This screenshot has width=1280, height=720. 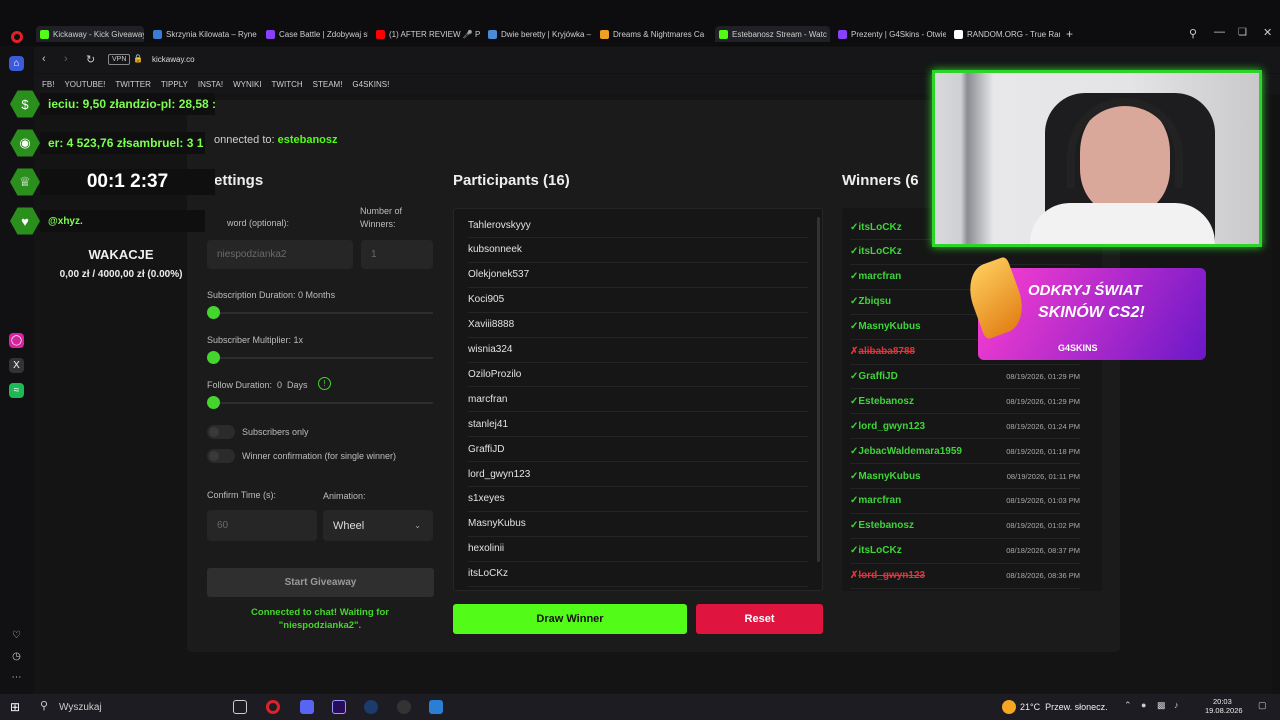 I want to click on browser-tab: (1) AFTER REVIEW 🎤 PAR, so click(x=426, y=34).